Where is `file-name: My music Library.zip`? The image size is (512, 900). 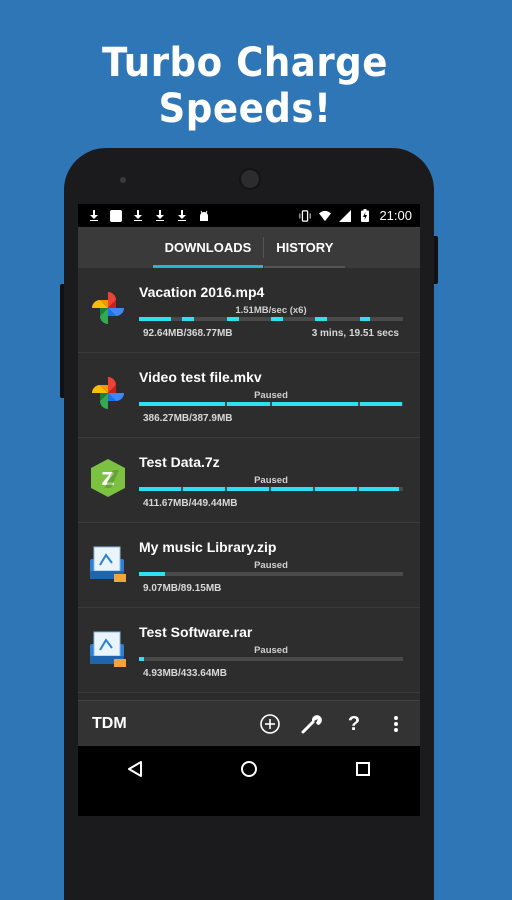
file-name: My music Library.zip is located at coordinates (208, 547).